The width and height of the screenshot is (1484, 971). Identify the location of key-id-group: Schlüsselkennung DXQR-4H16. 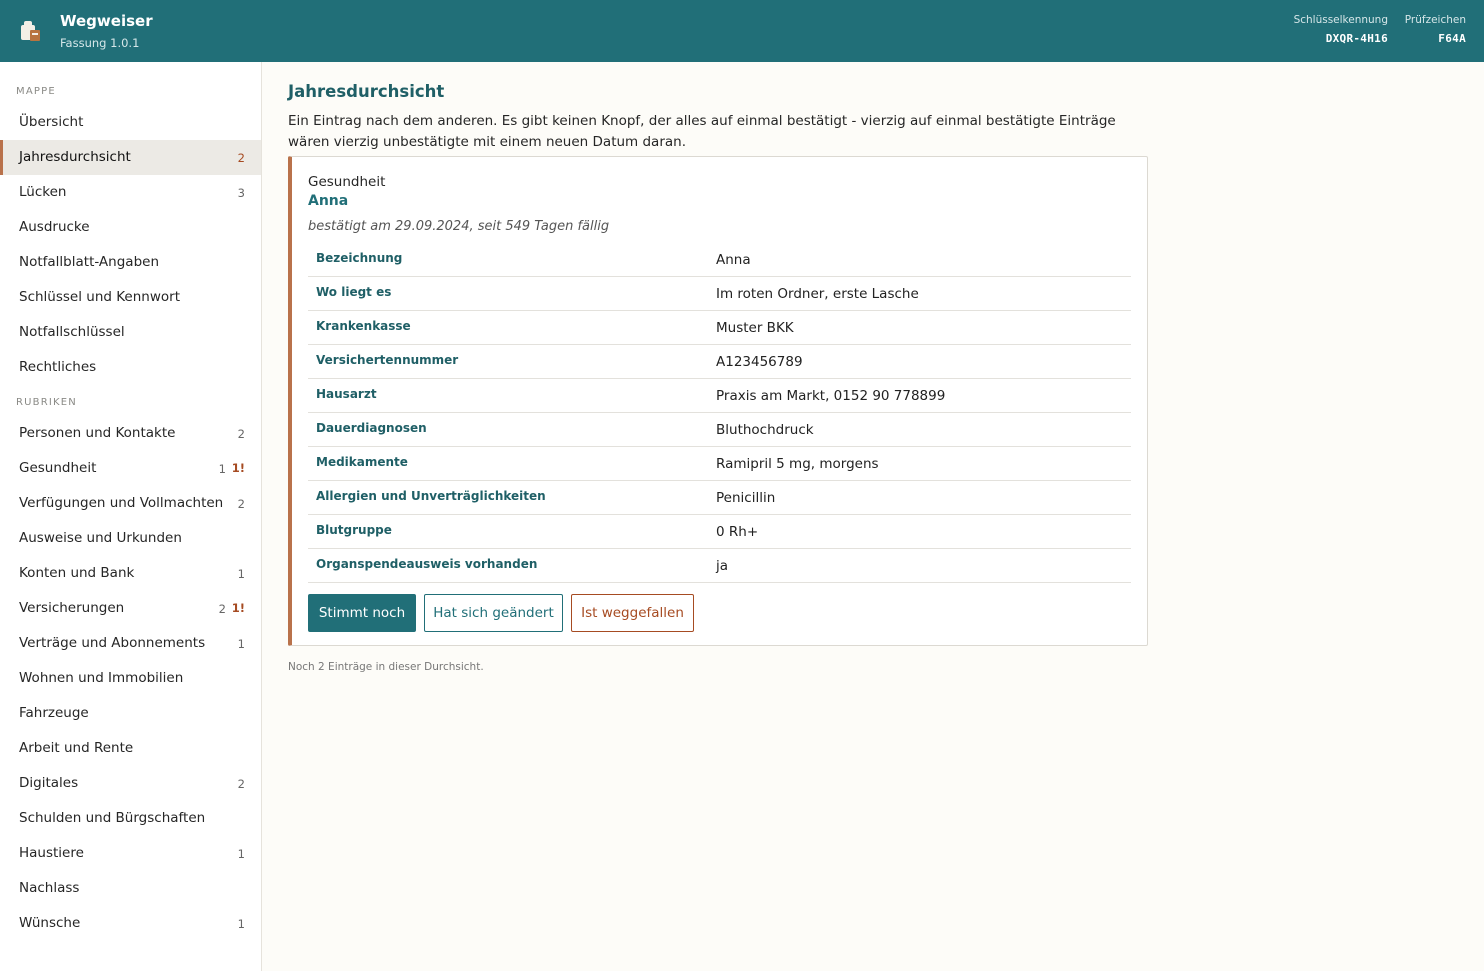
(1341, 29).